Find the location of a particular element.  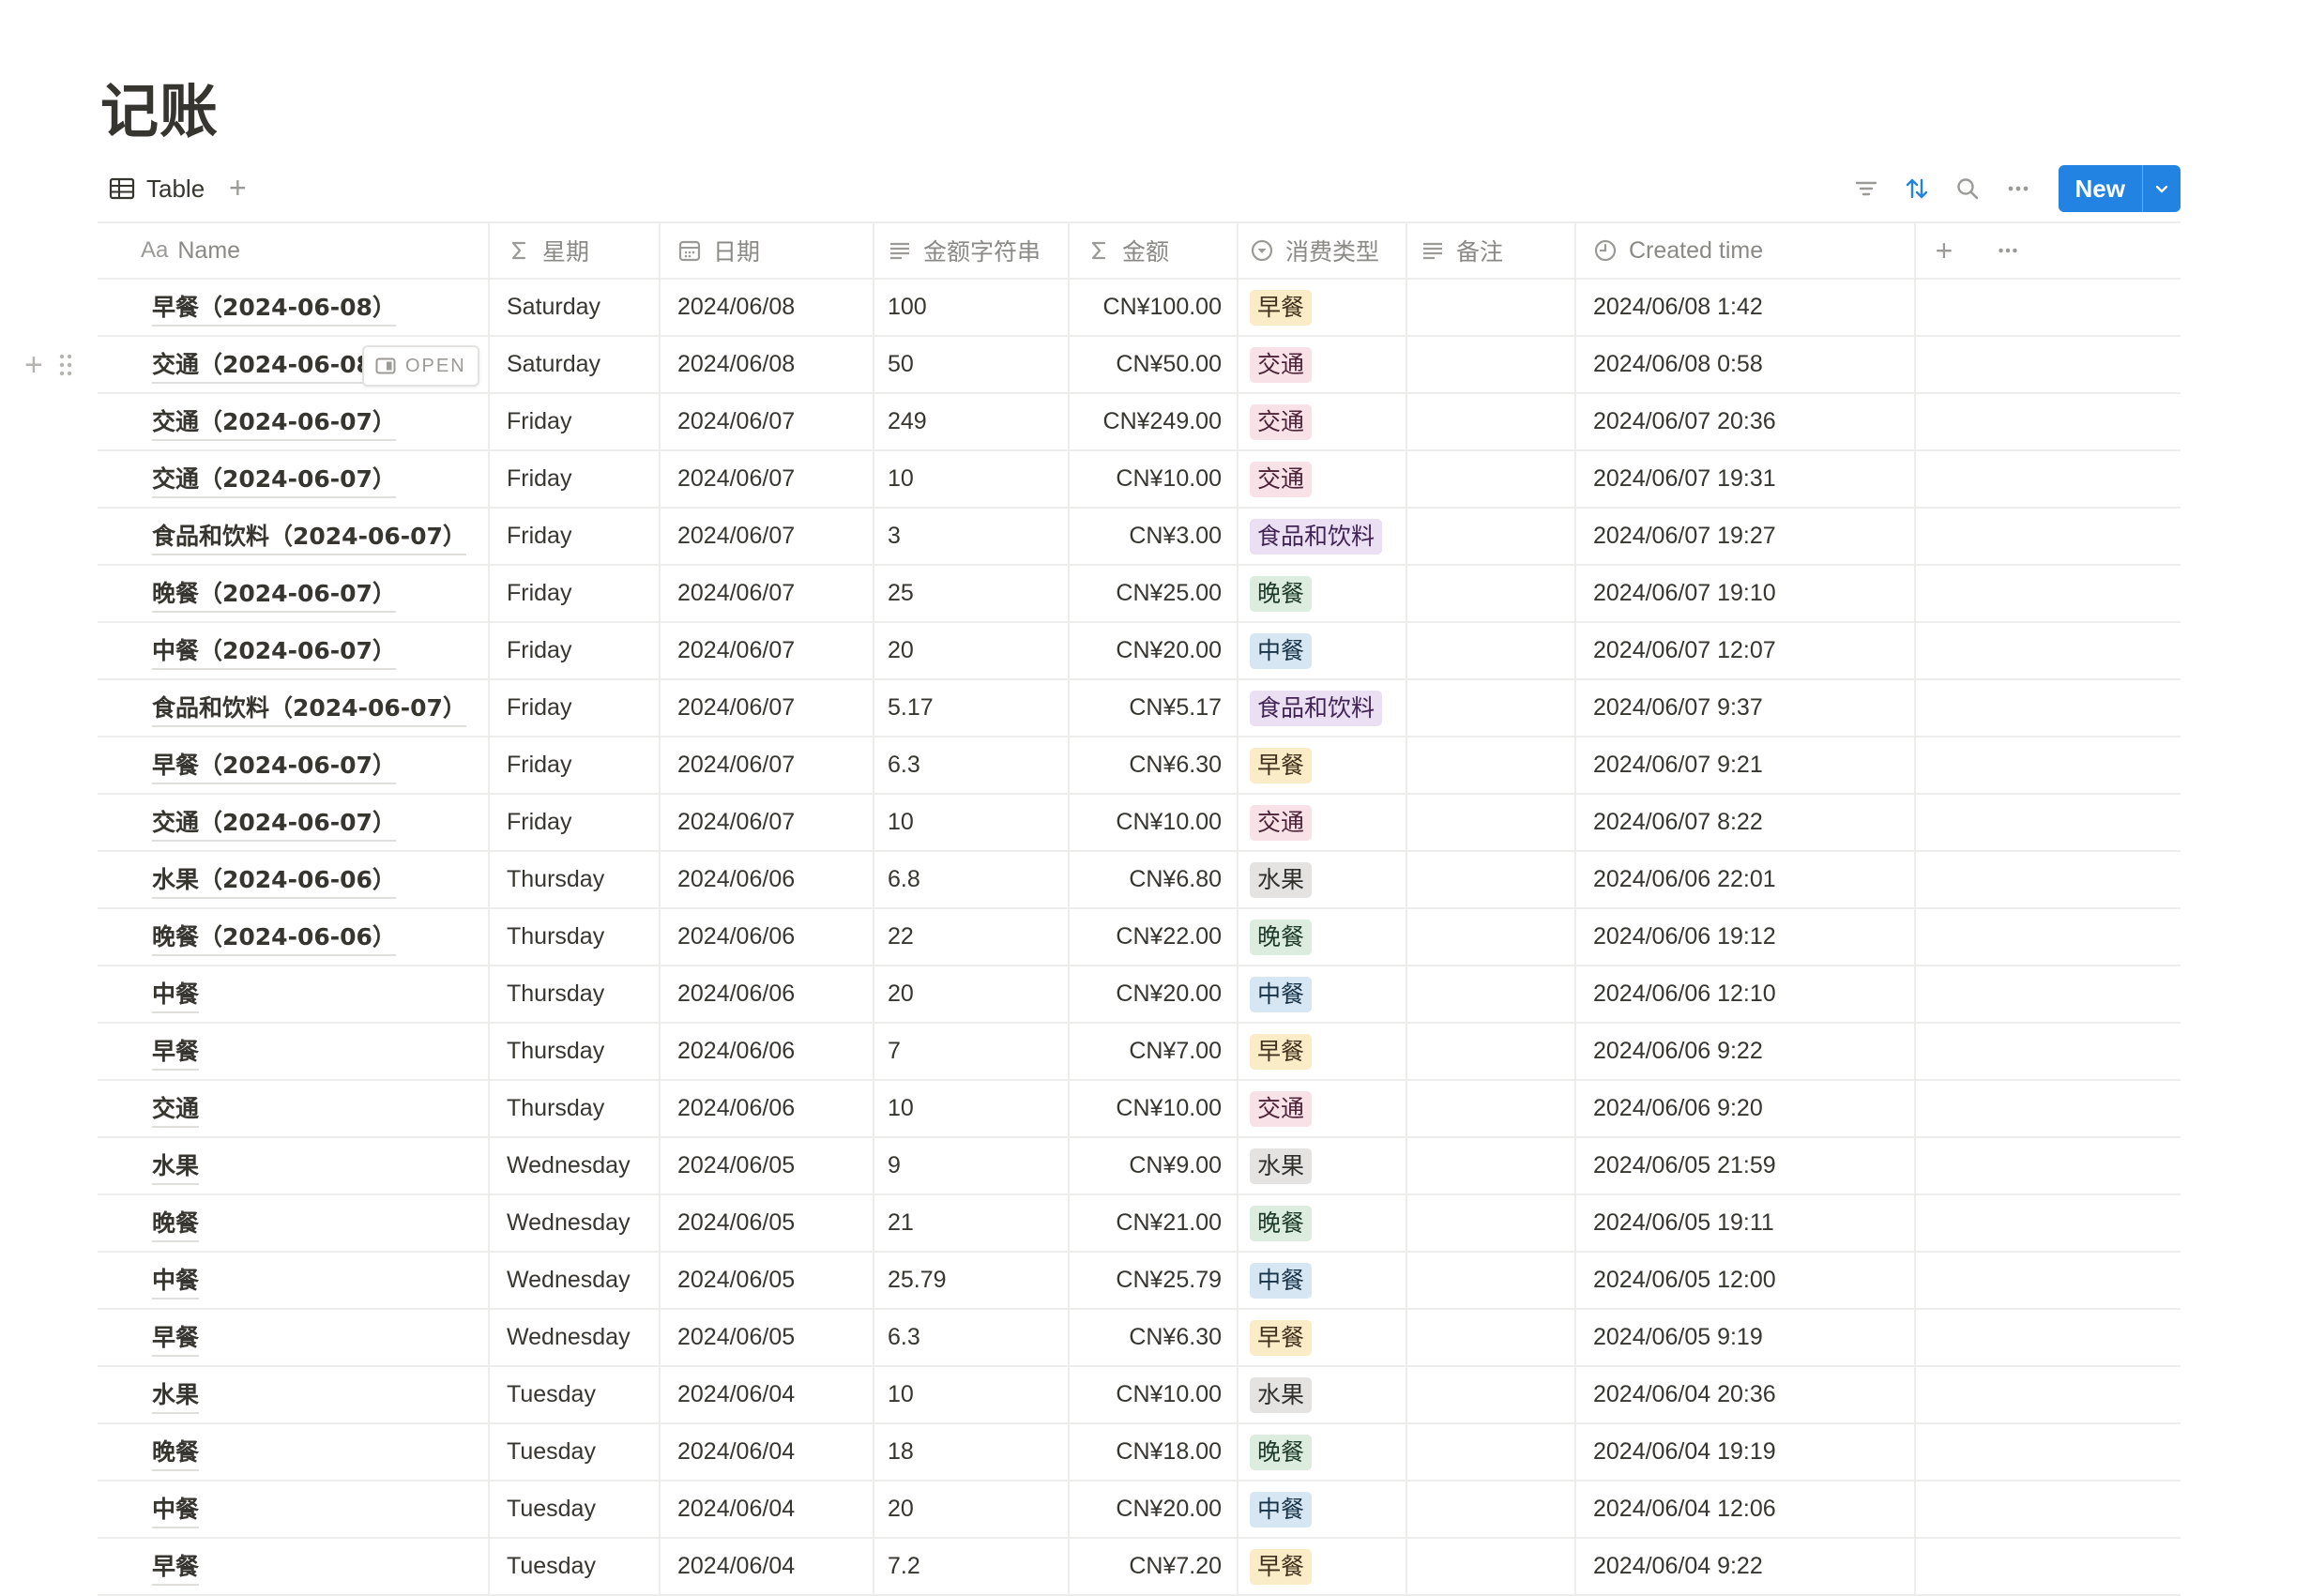

chevron-down-icon is located at coordinates (2161, 188).